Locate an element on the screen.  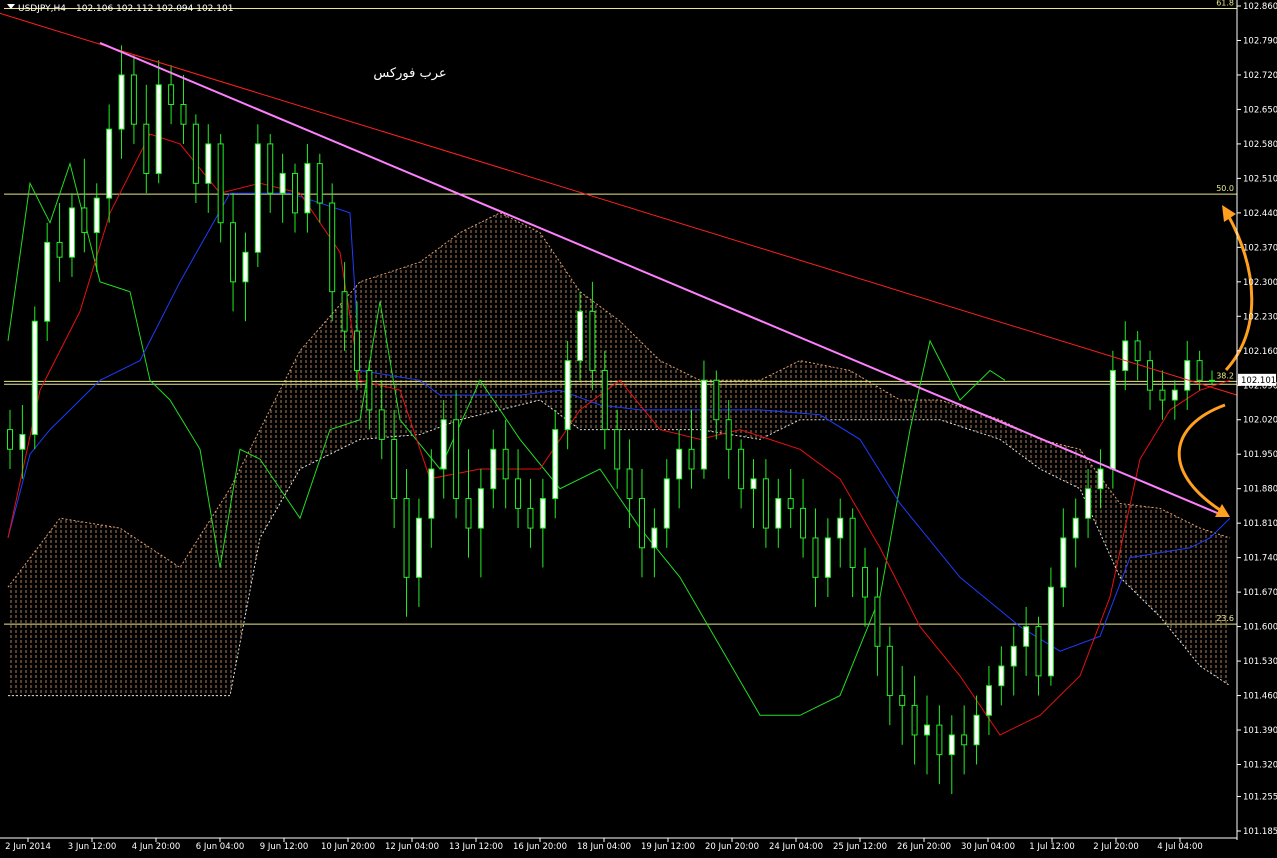
chart-ohlc: 102.106 102.112 102.094 102.101 is located at coordinates (154, 9).